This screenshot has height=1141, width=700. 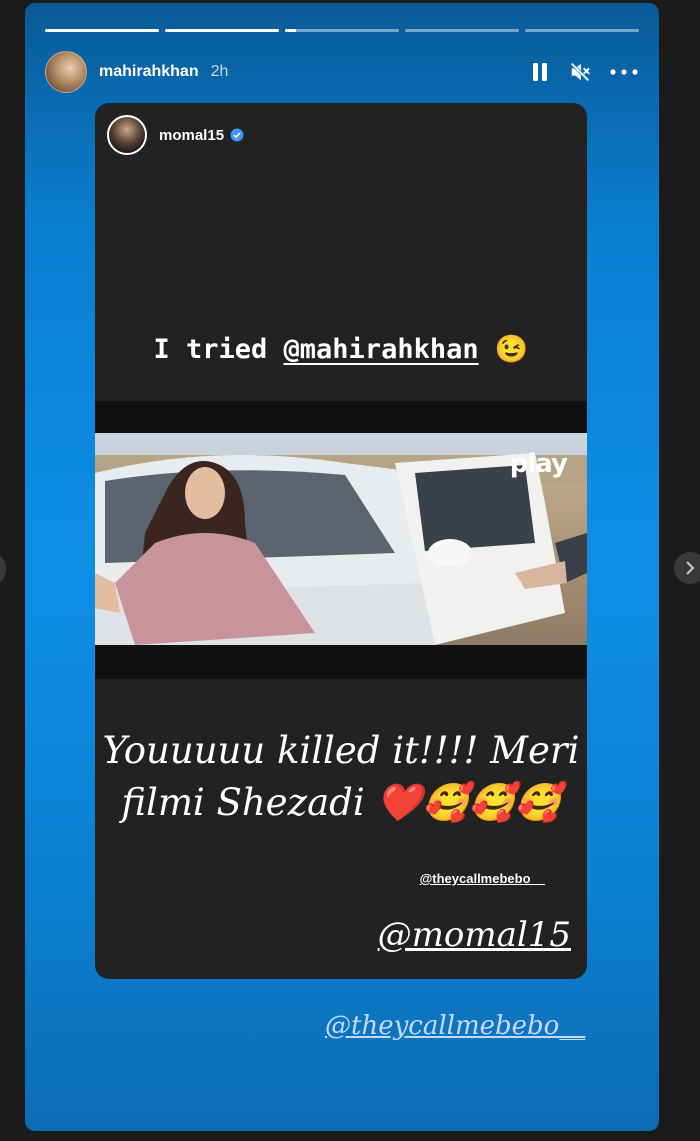 I want to click on mention-sticker-small: @theycallmebebo__, so click(x=482, y=878).